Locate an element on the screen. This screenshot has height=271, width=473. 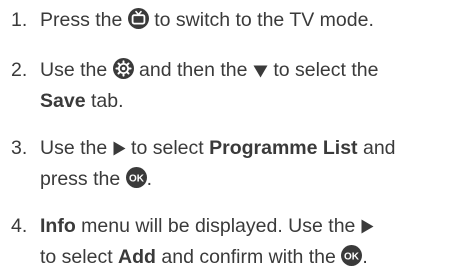
step-number: 1. is located at coordinates (19, 20).